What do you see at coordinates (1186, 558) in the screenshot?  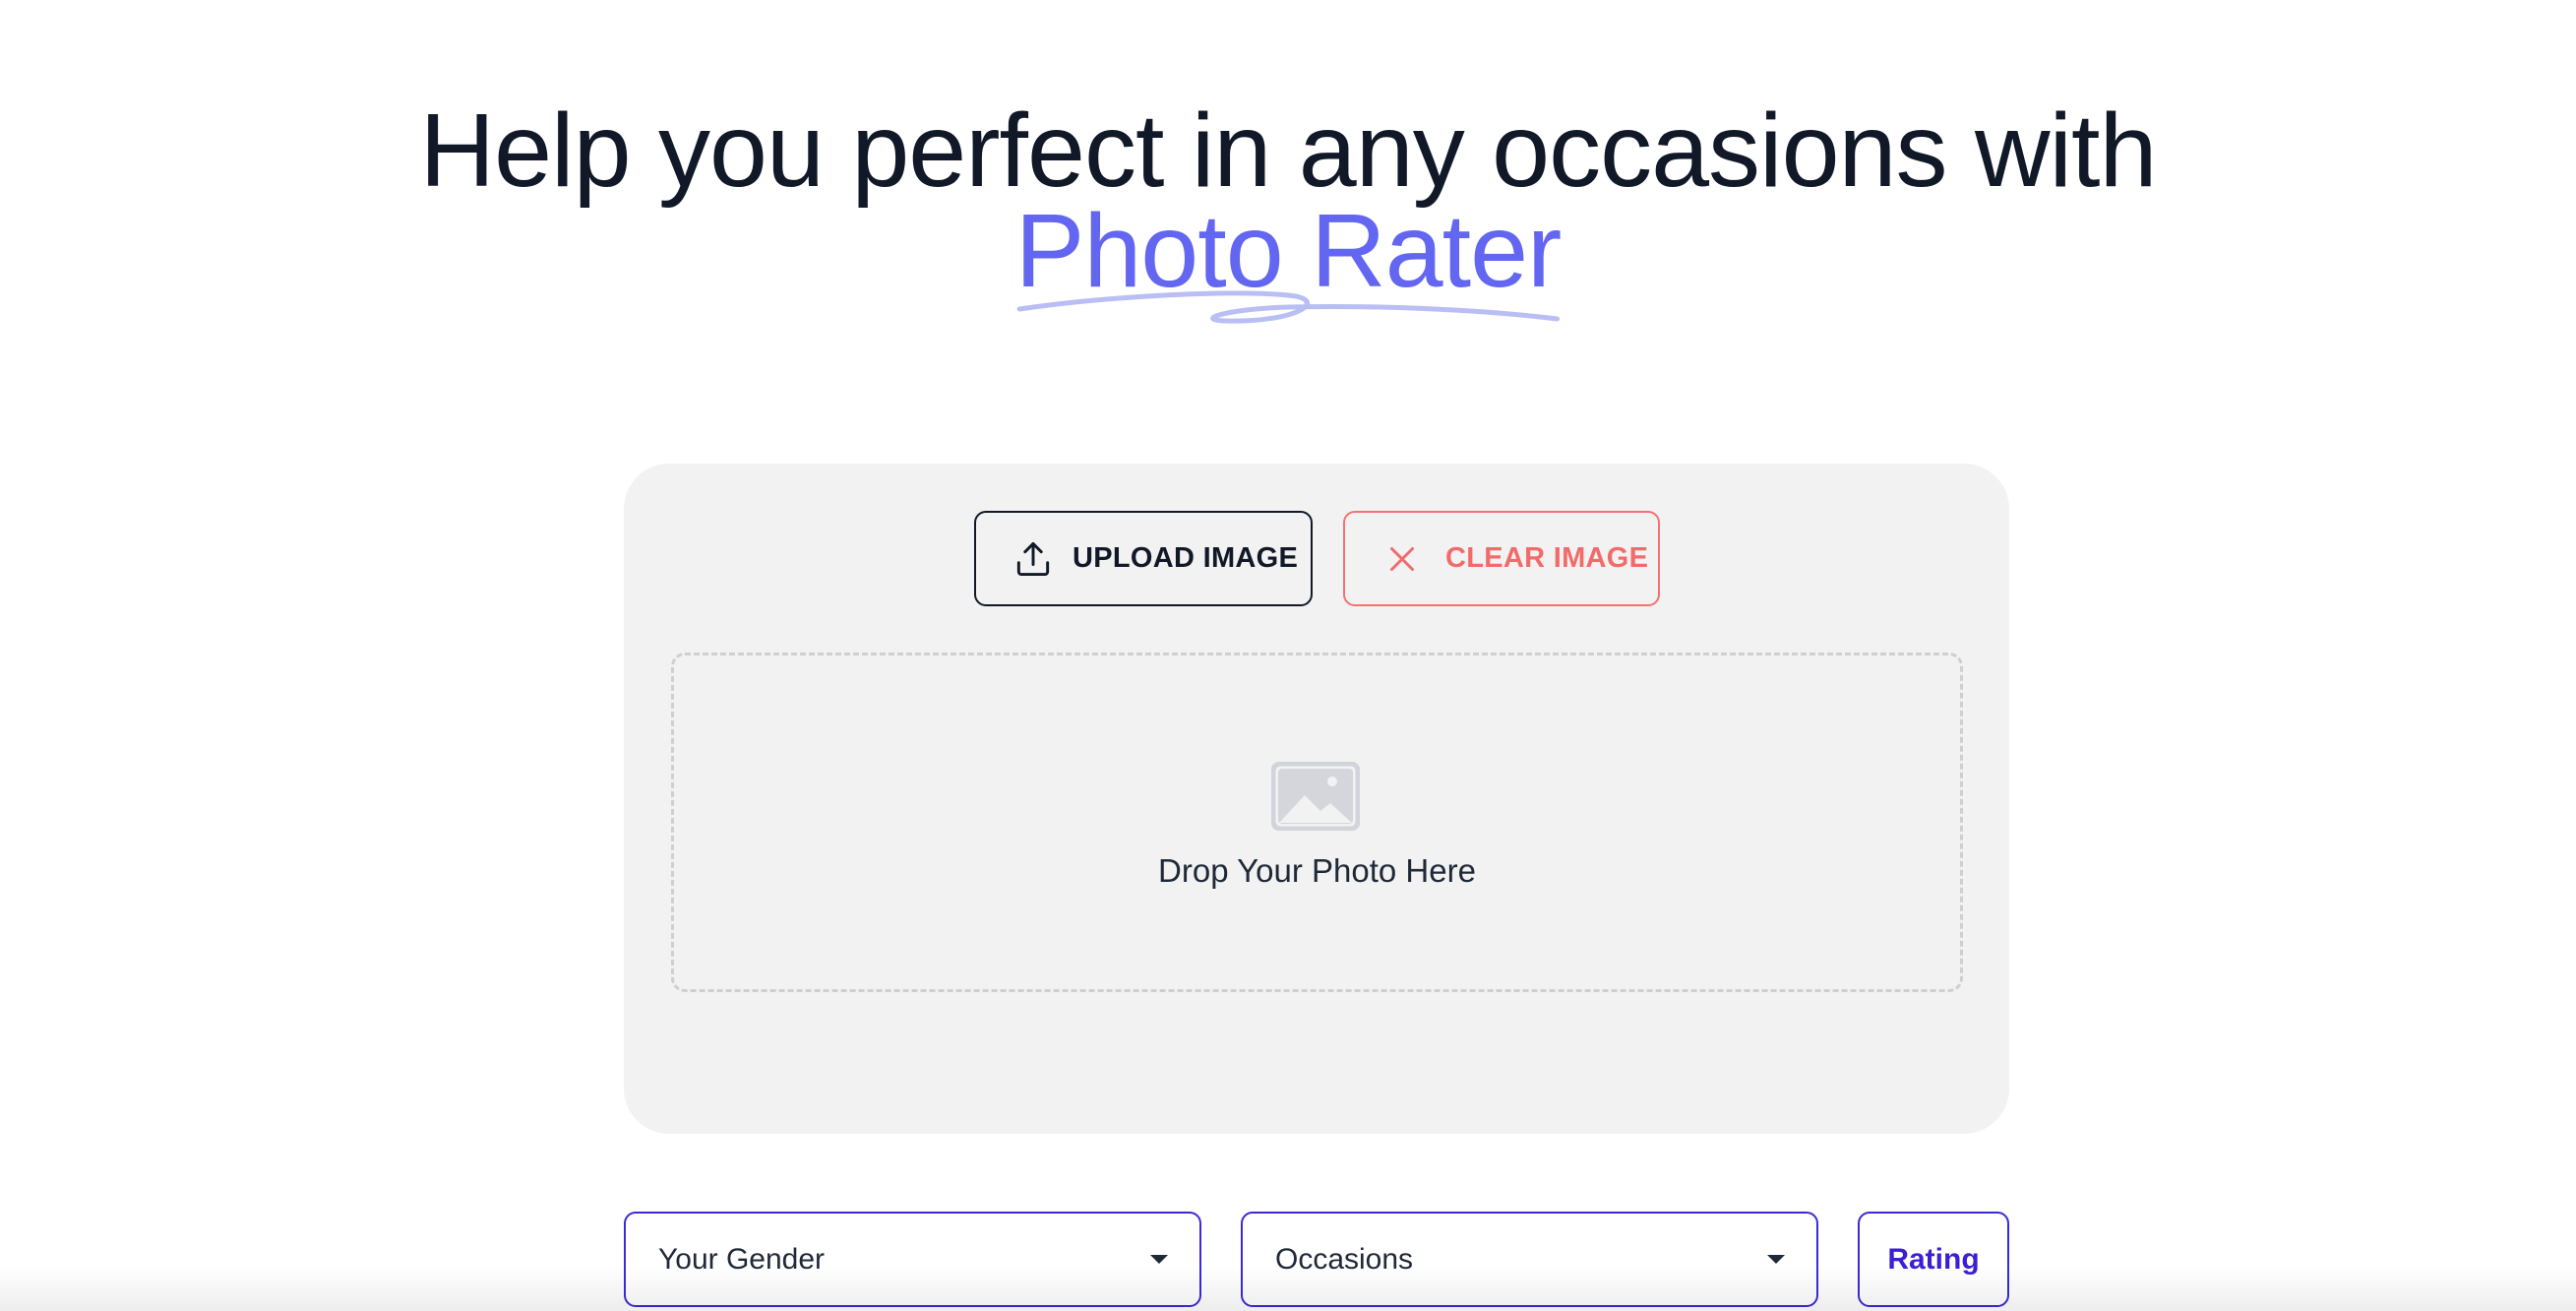 I see `upload-image-label: UPLOAD IMAGE` at bounding box center [1186, 558].